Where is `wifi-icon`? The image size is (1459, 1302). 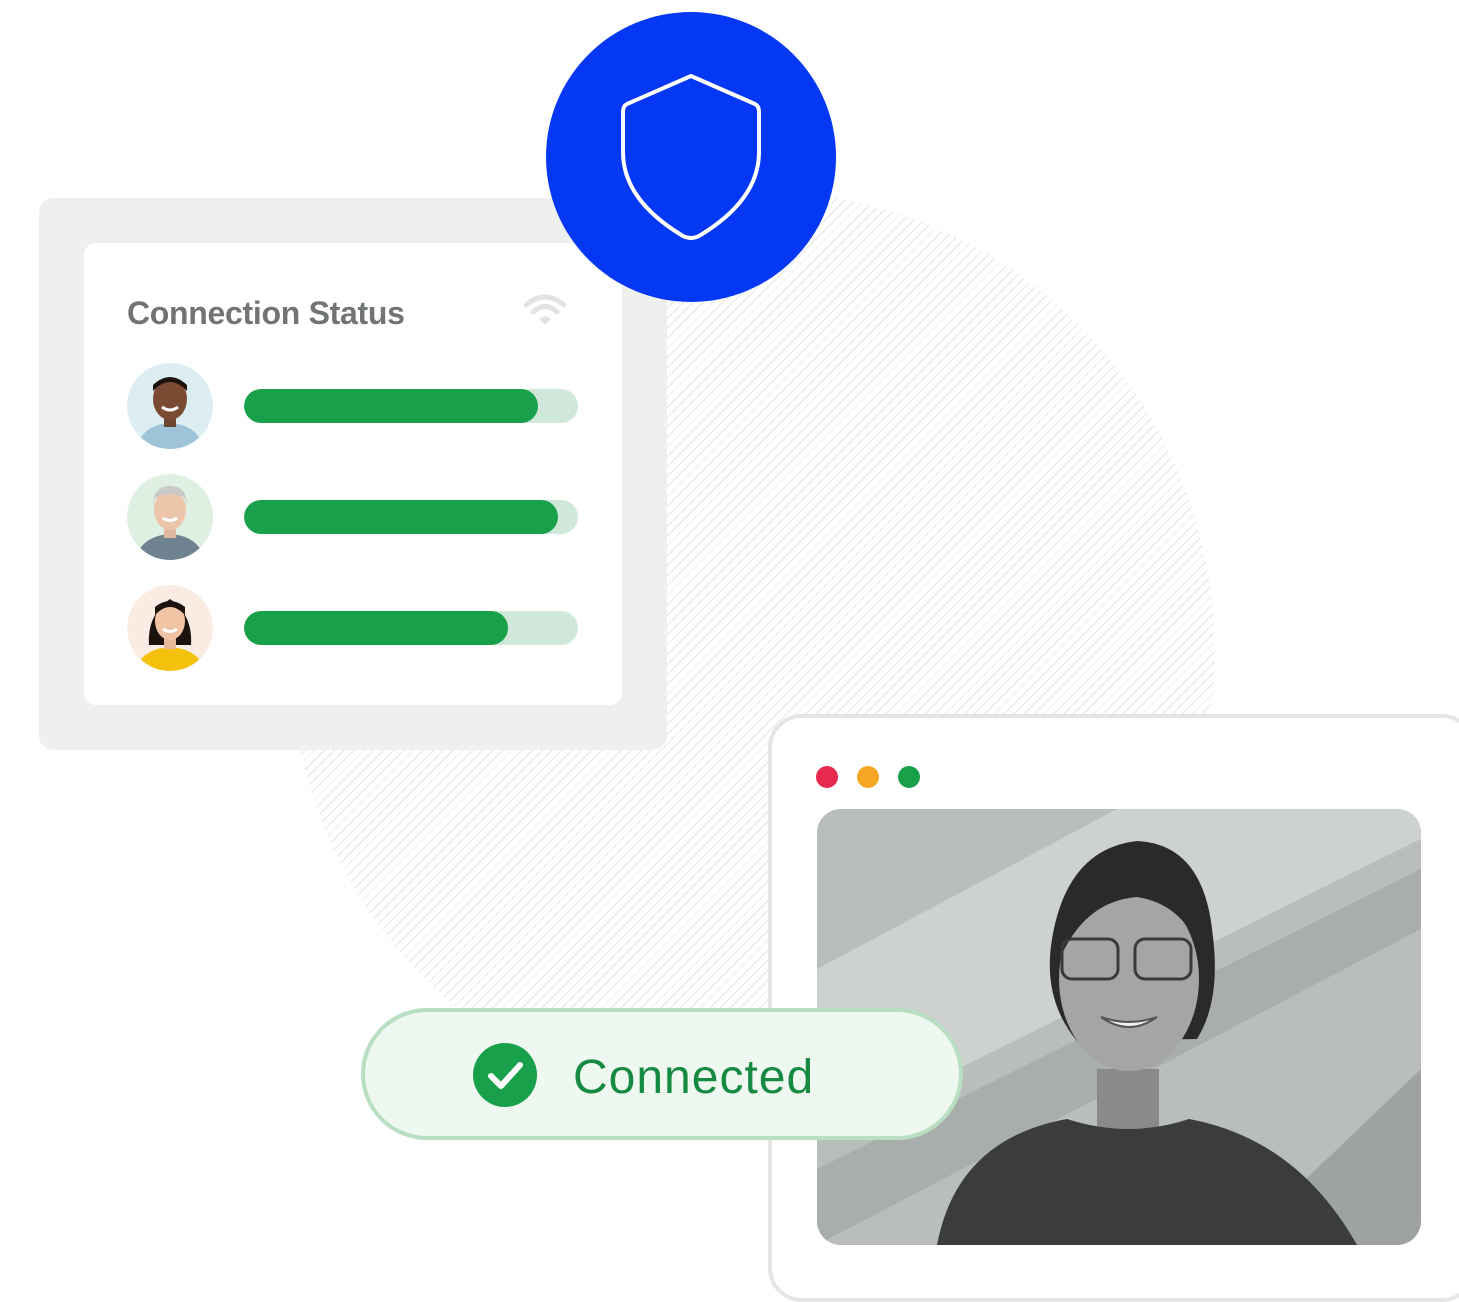
wifi-icon is located at coordinates (545, 309).